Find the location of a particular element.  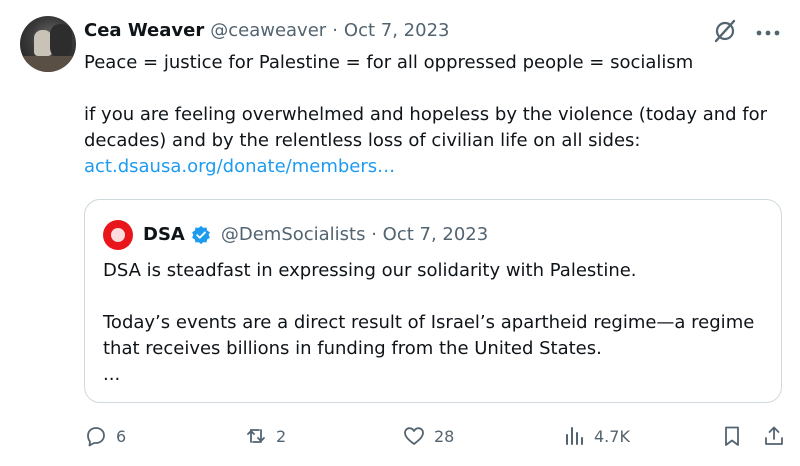

tweet-header: Cea Weaver @ceaweaver · Oct 7, 2023 is located at coordinates (266, 31).